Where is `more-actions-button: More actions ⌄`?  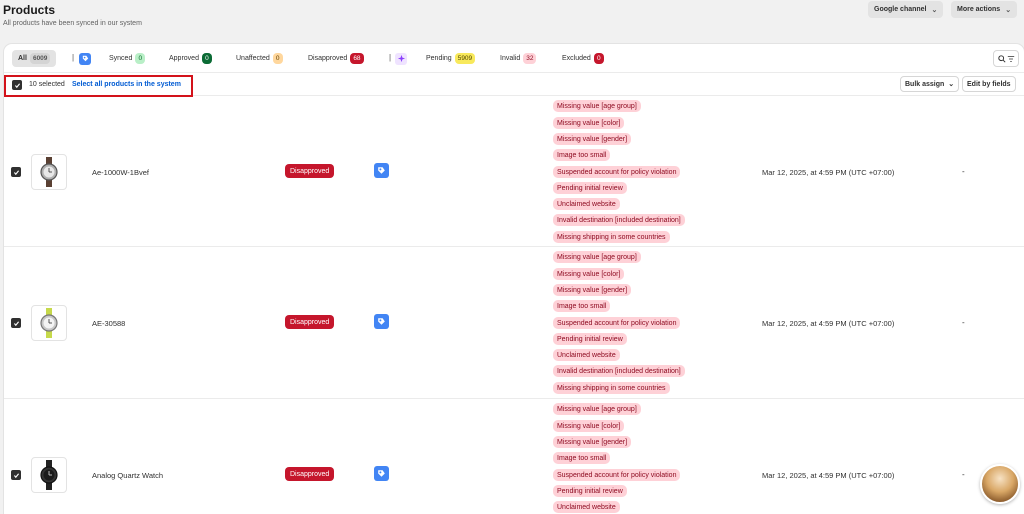
more-actions-button: More actions ⌄ is located at coordinates (984, 9).